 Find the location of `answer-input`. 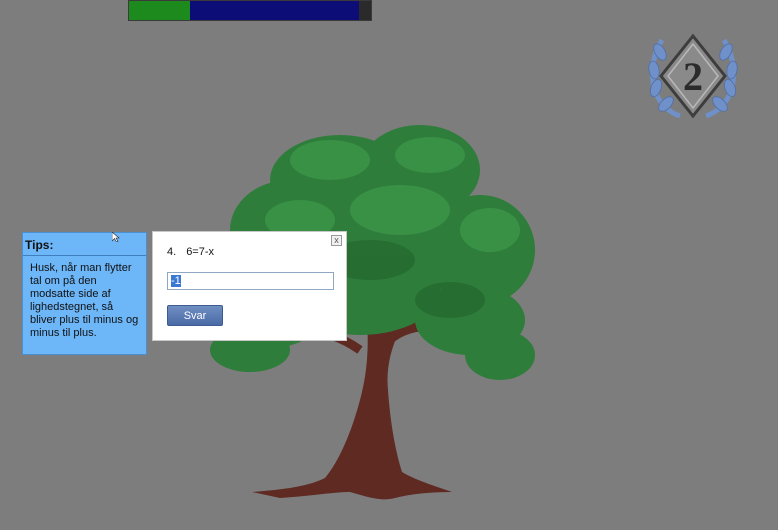

answer-input is located at coordinates (250, 281).